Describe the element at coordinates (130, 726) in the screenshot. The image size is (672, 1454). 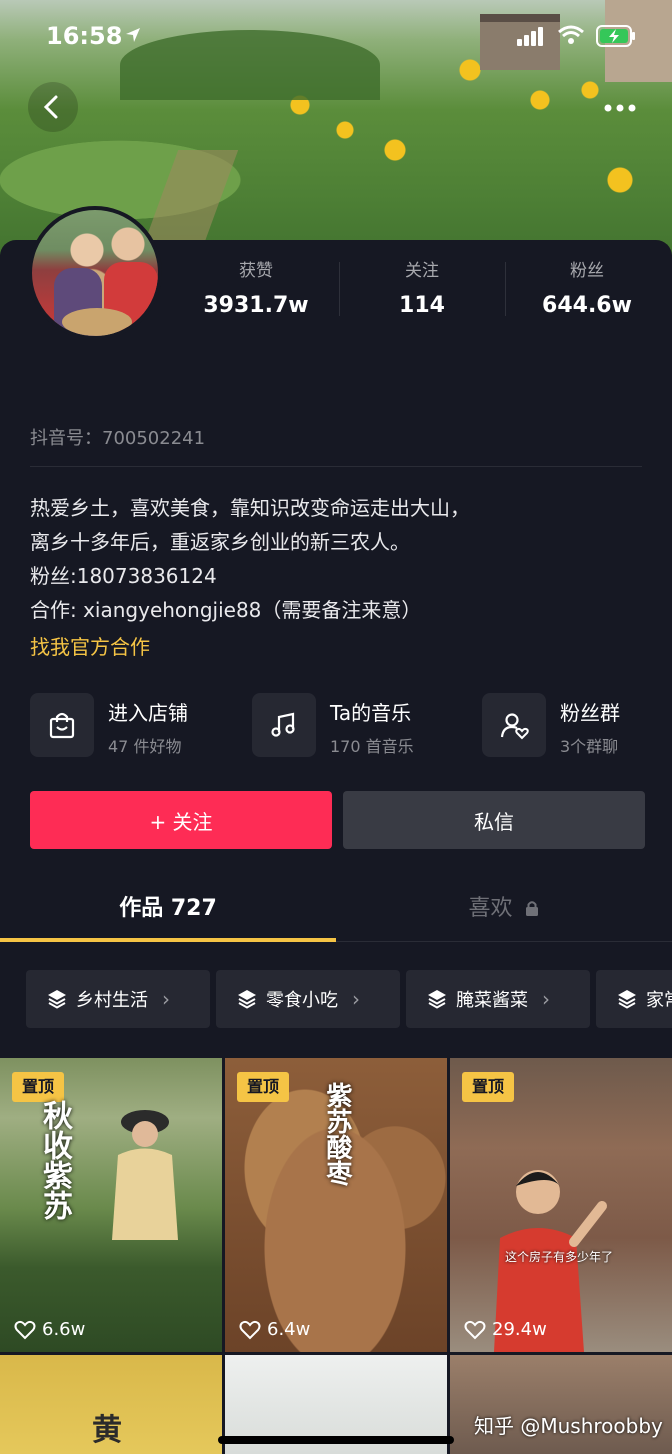
I see `shop-entry: 进入店铺 47 件好物` at that location.